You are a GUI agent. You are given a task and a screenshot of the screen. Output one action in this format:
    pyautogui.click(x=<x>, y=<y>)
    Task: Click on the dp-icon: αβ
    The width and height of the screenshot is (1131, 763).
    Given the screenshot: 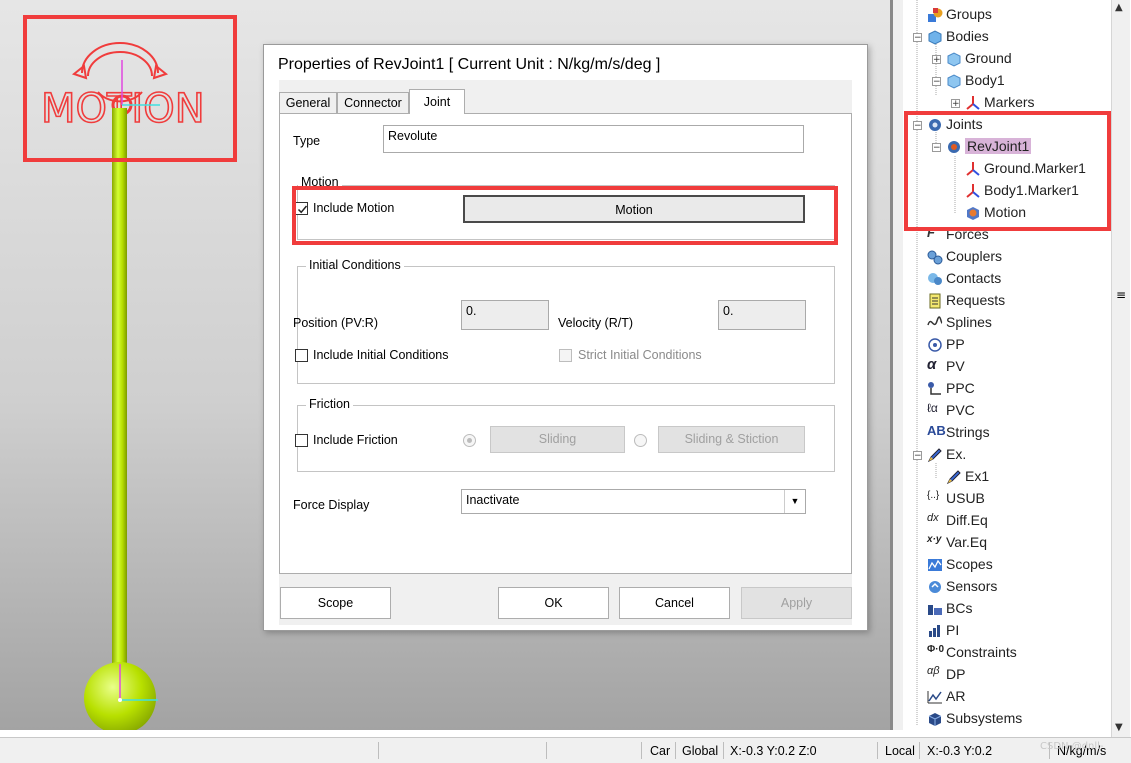 What is the action you would take?
    pyautogui.click(x=933, y=671)
    